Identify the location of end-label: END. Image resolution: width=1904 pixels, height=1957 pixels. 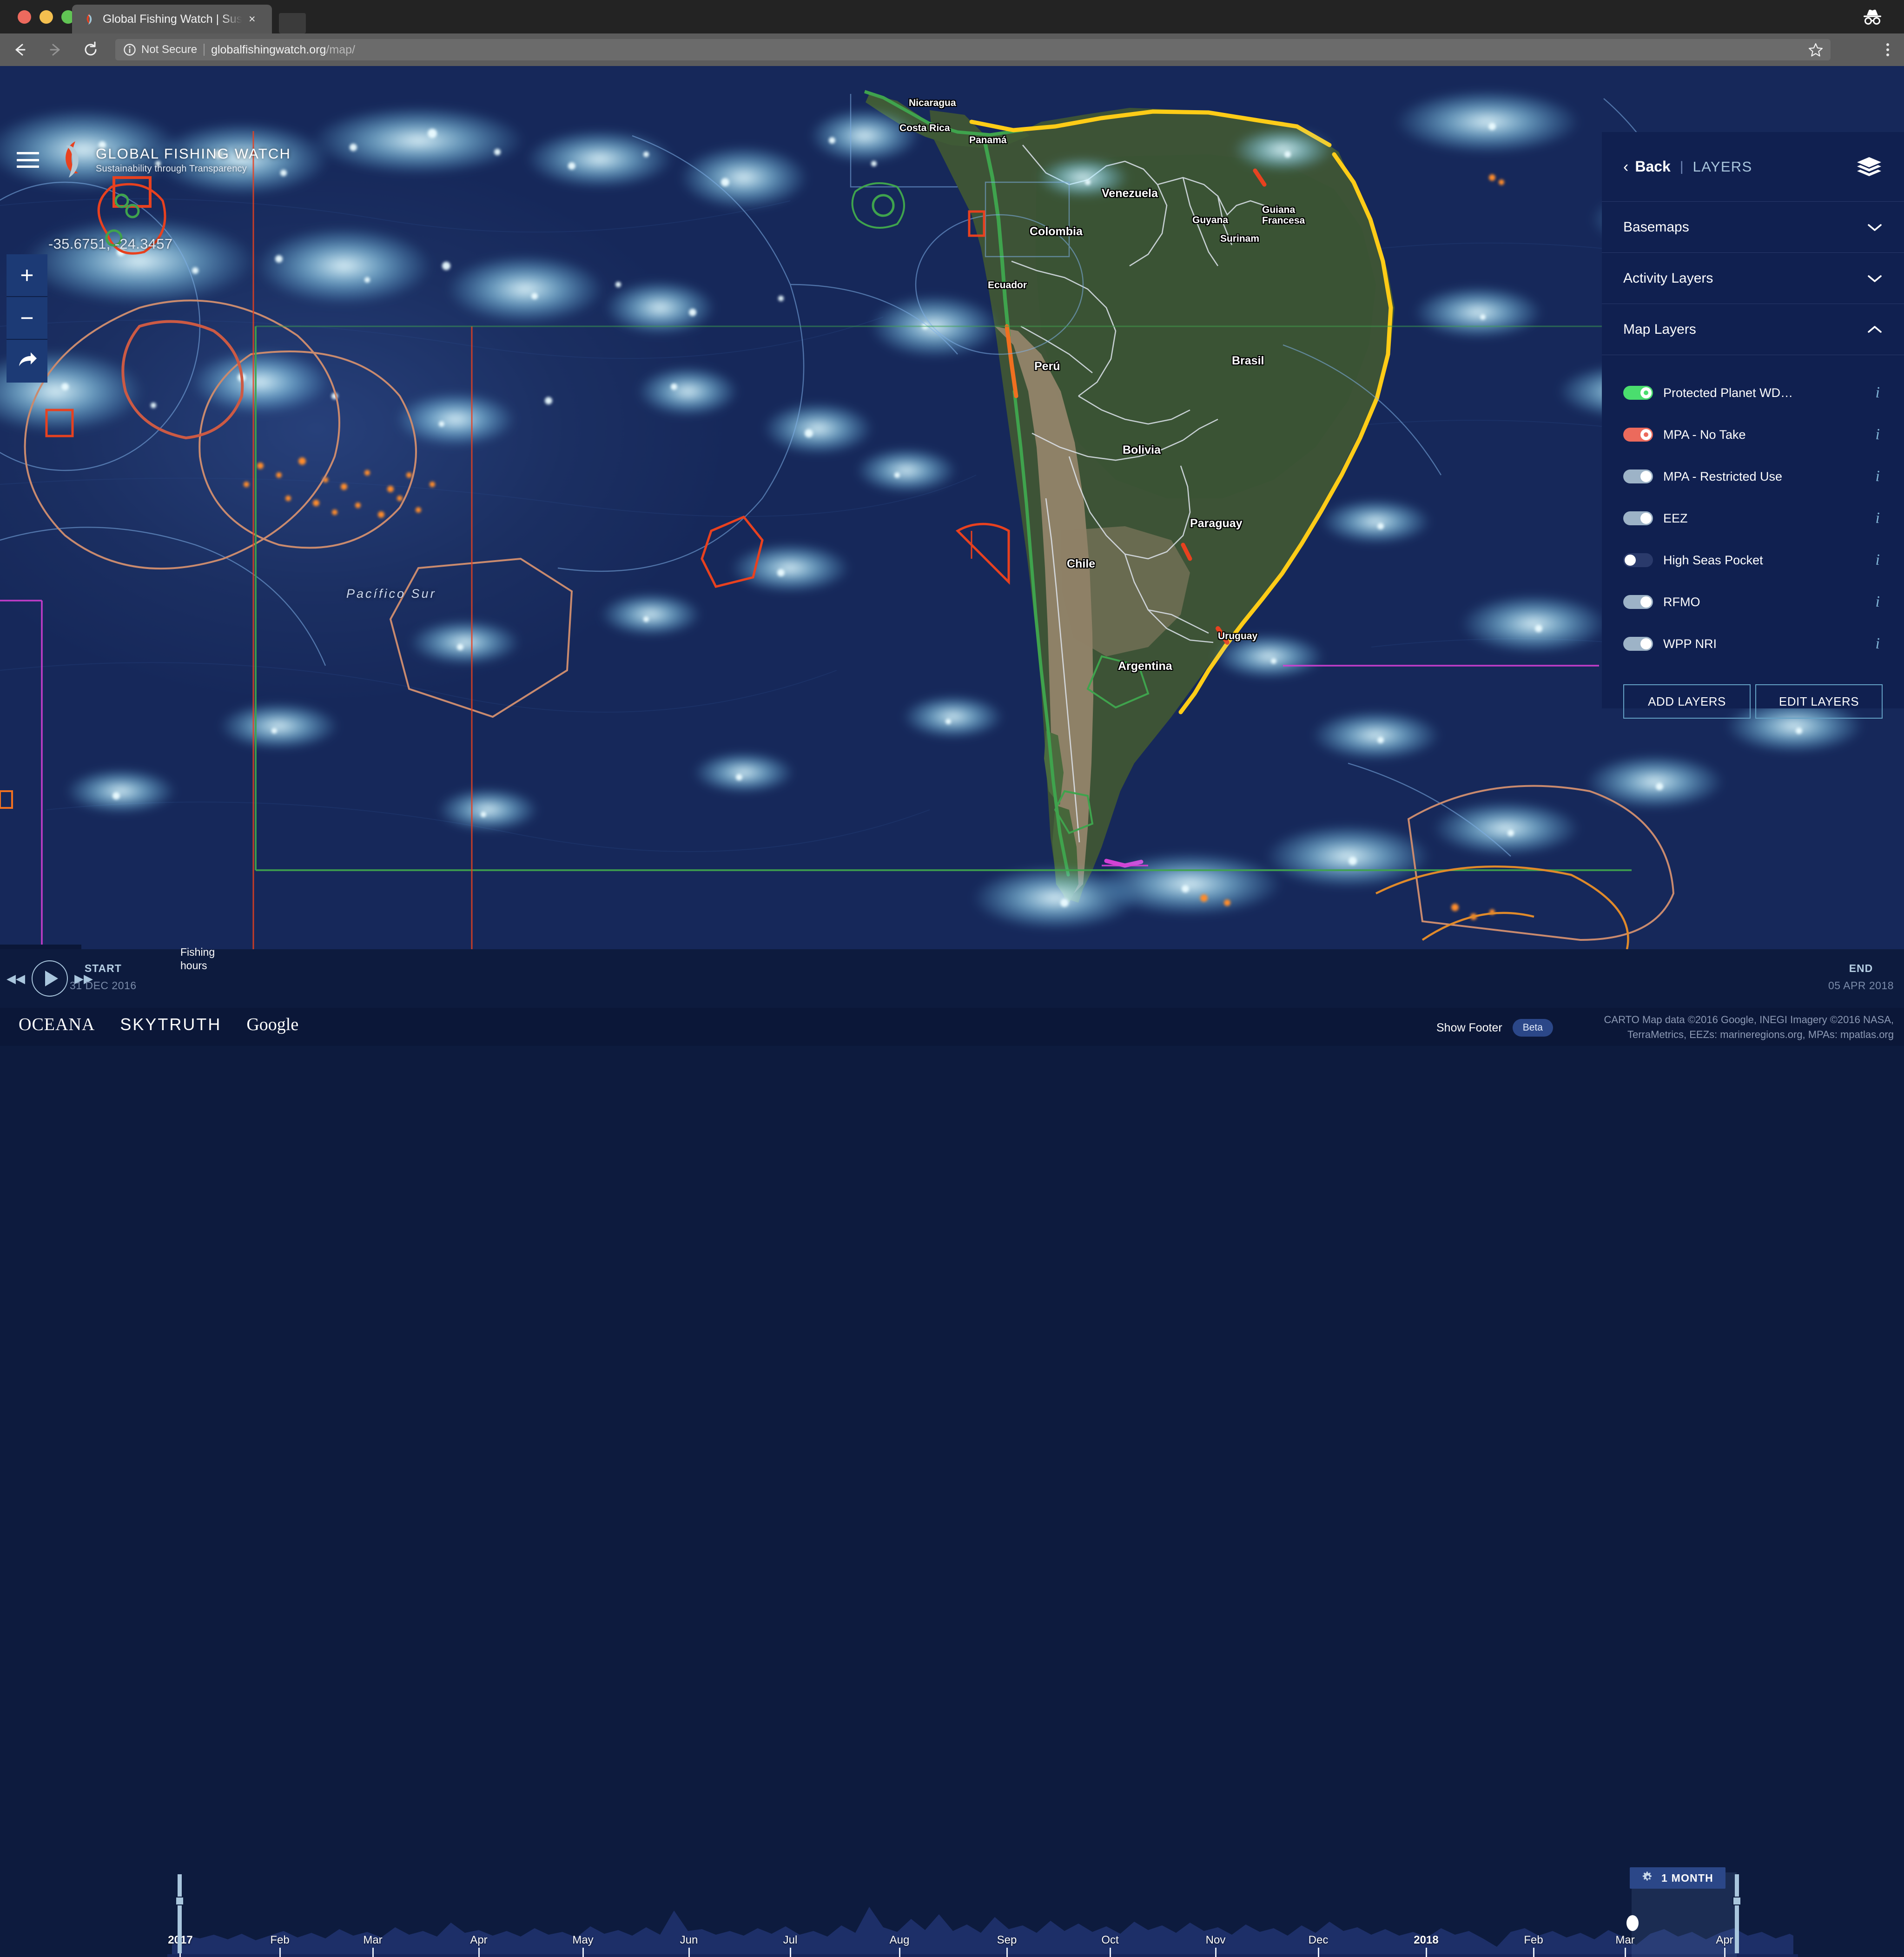
(1861, 968).